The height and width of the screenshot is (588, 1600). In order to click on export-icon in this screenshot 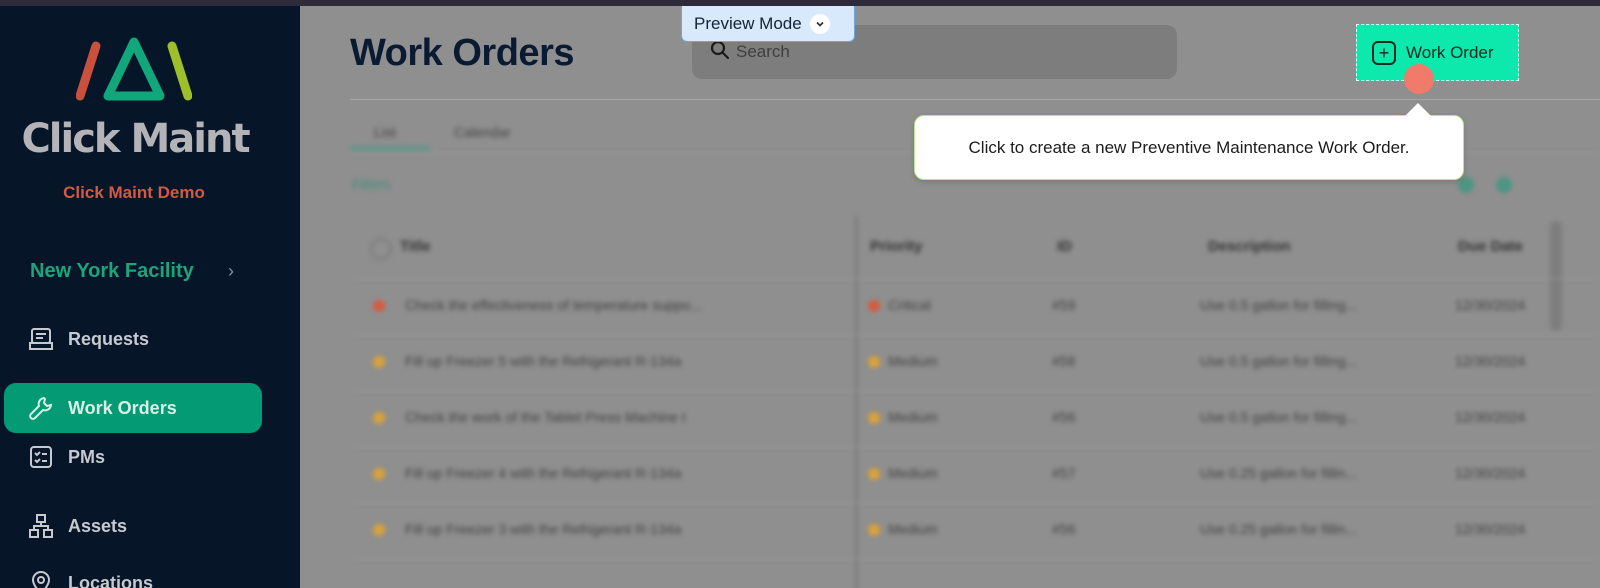, I will do `click(1466, 185)`.